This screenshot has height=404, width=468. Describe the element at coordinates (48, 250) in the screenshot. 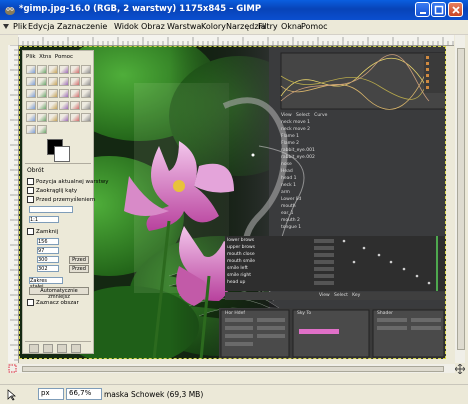

I see `y-field: 97` at that location.